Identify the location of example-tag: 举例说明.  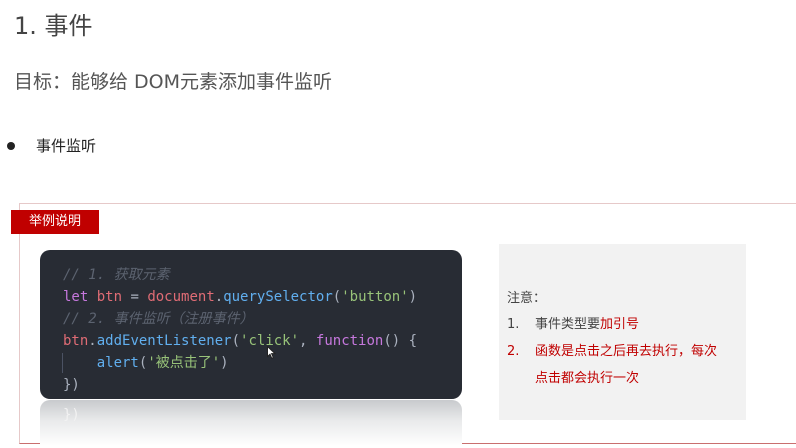
(55, 222).